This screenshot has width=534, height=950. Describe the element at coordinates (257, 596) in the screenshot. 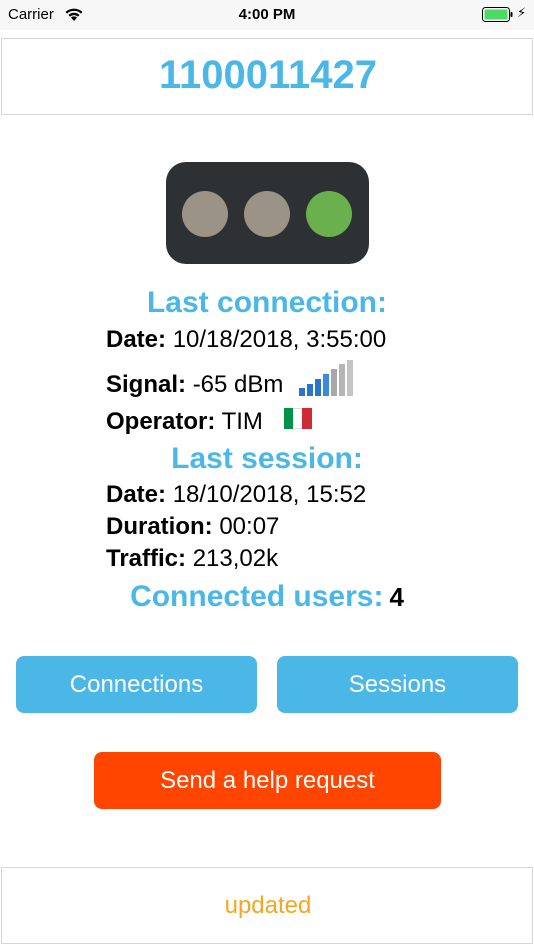

I see `connected-users-label: Connected users:` at that location.